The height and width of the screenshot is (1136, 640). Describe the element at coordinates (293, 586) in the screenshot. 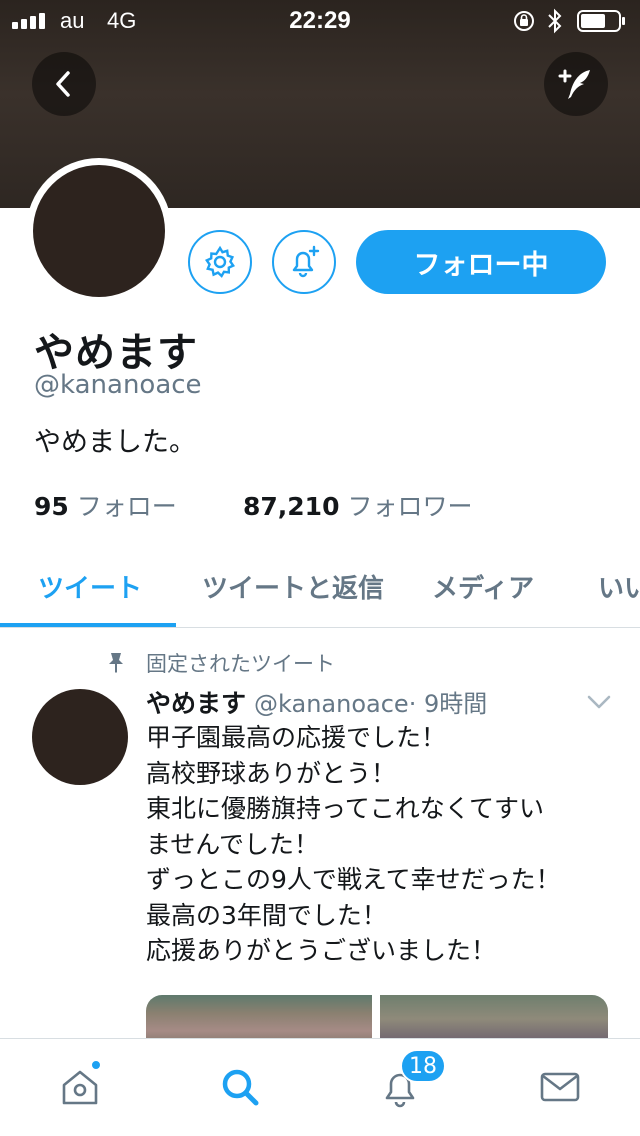

I see `tab-tweets-and-replies: ツイートと返信` at that location.